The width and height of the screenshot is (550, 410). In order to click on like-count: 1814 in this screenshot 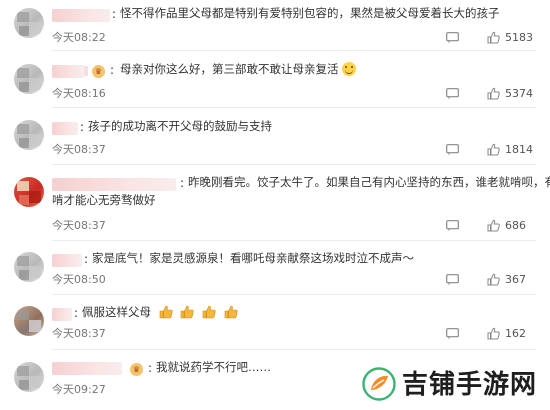, I will do `click(519, 149)`.